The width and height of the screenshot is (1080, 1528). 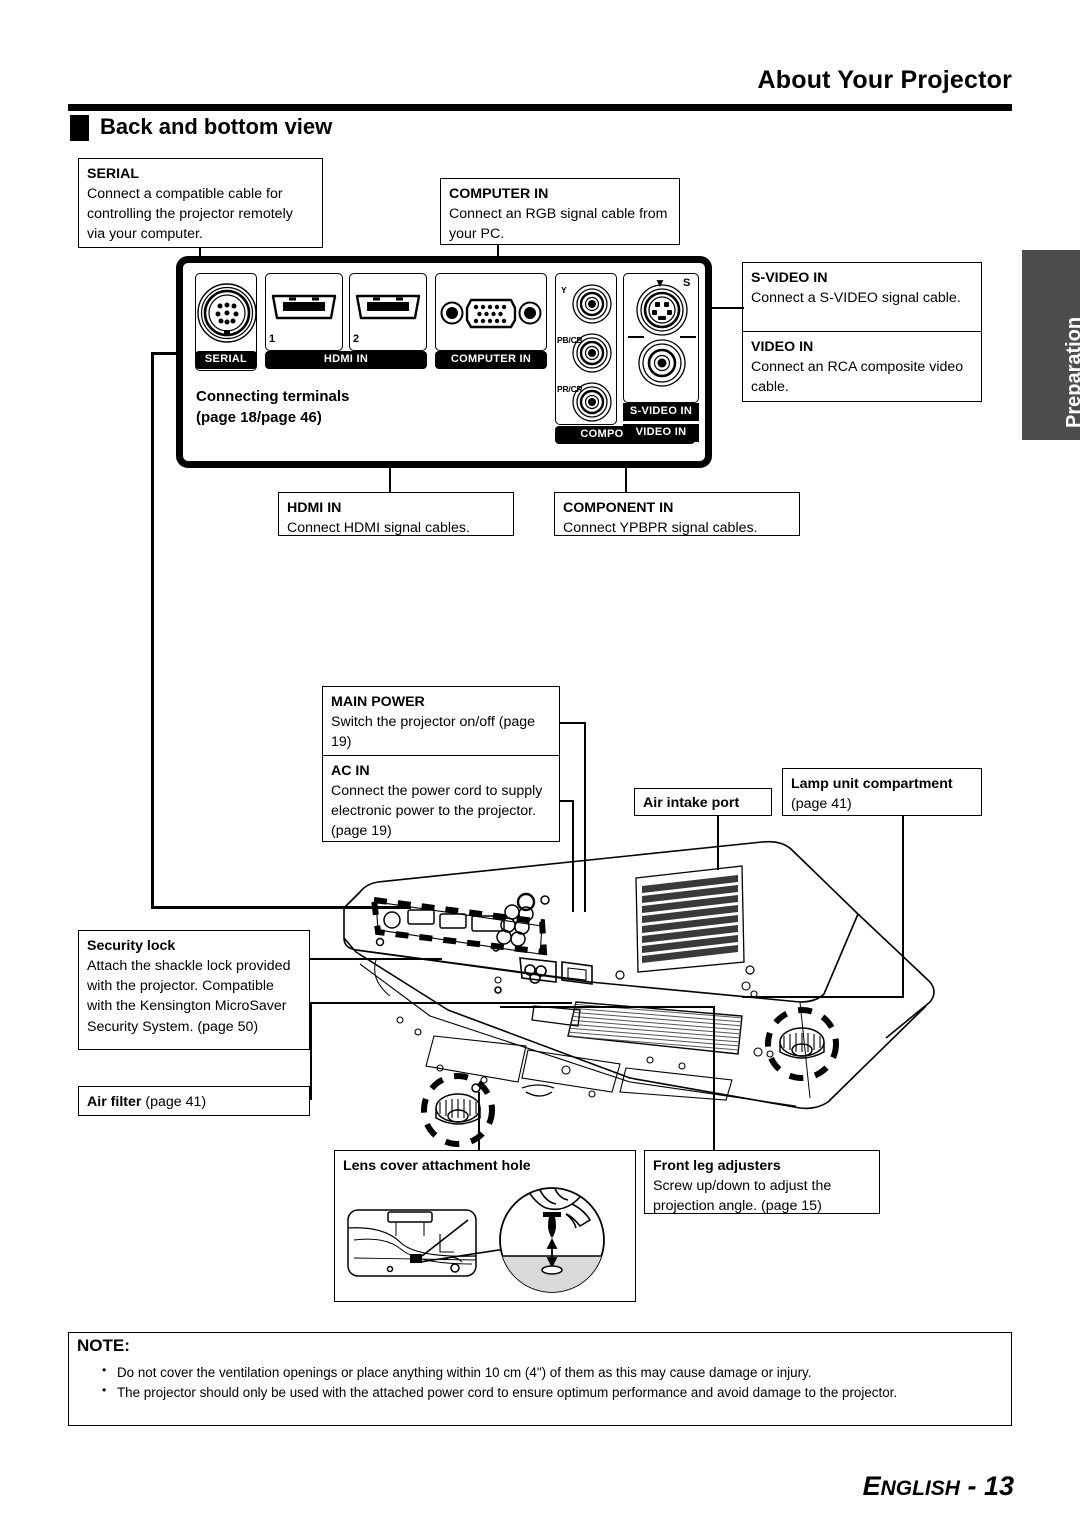 I want to click on leader-air-filter-h, so click(x=441, y=1003).